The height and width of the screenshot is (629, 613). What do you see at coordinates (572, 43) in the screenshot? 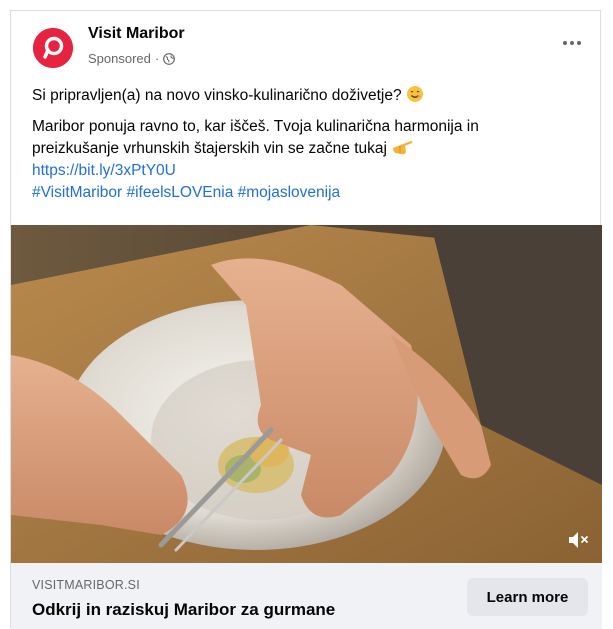
I see `more-options-button` at bounding box center [572, 43].